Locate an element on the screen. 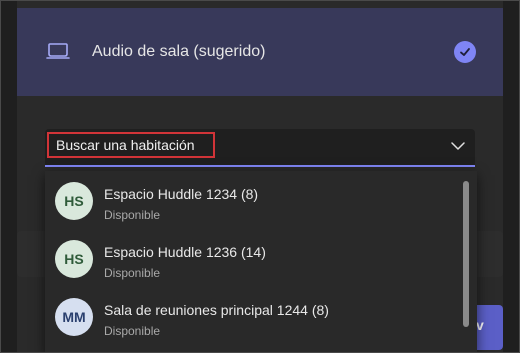 The width and height of the screenshot is (520, 353). chevron-down-icon is located at coordinates (458, 146).